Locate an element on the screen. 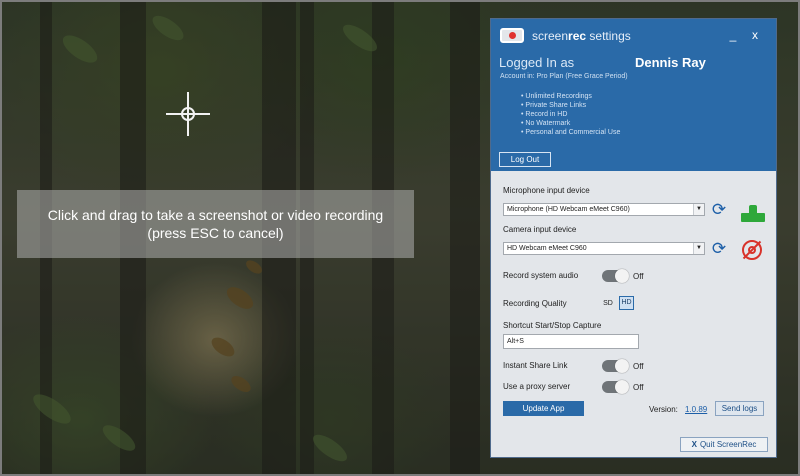  window-title: screenrec settings is located at coordinates (581, 36).